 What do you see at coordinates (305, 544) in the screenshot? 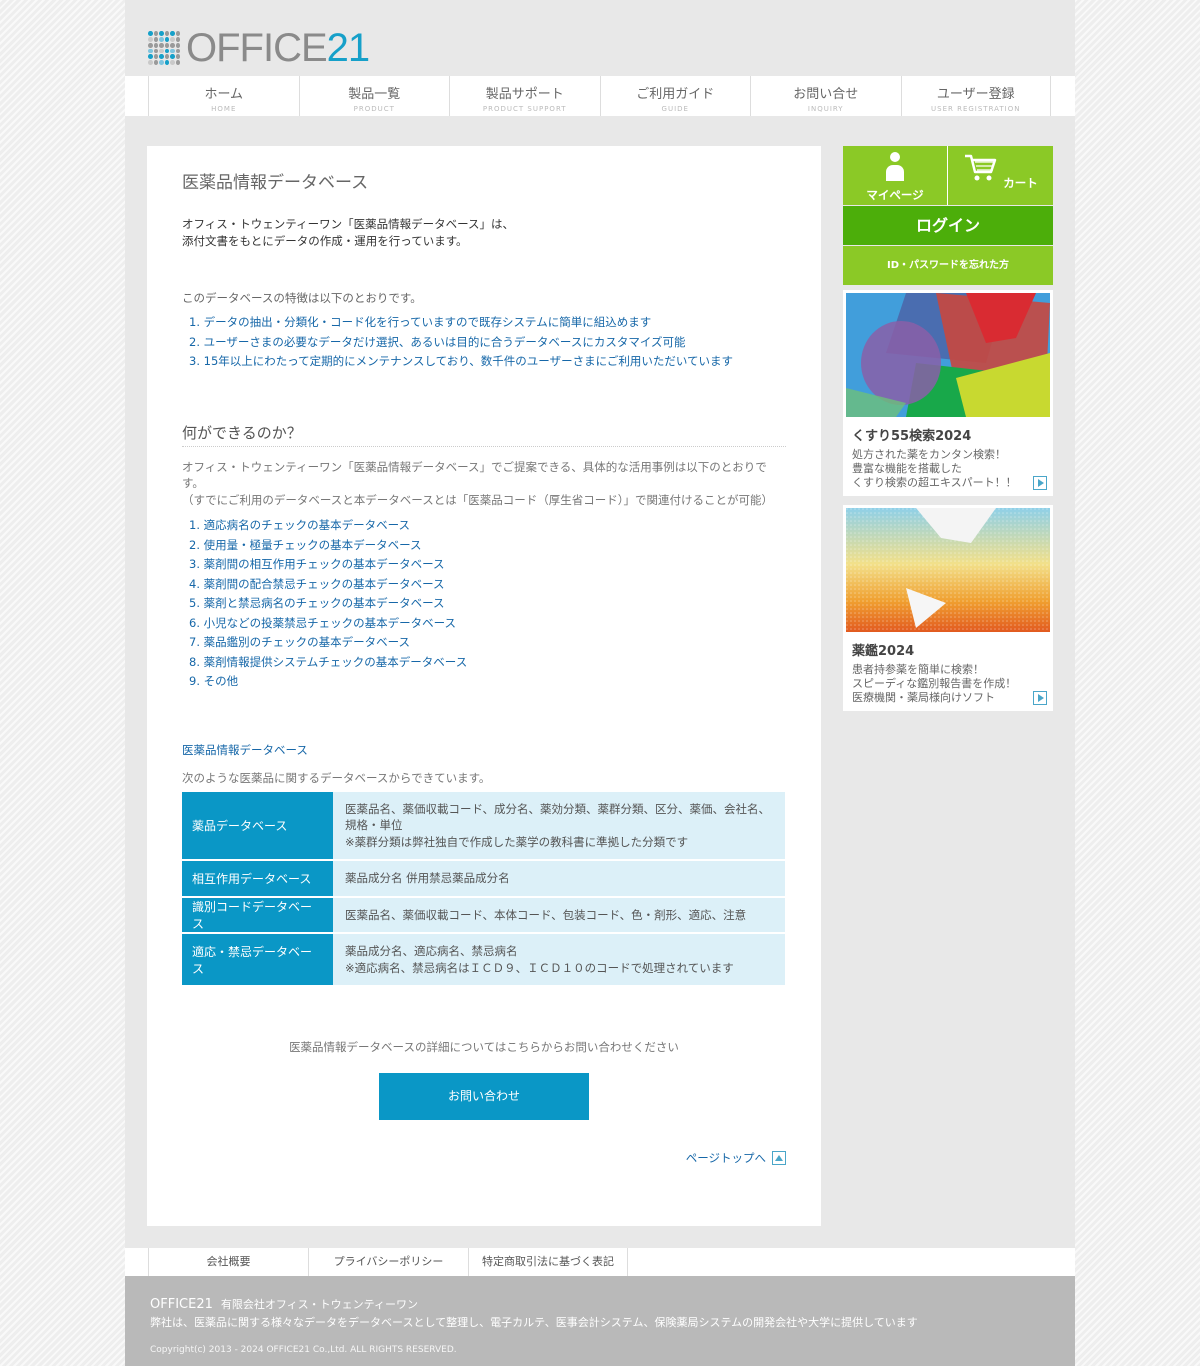
I see `list-item: 2. 使用量・極量チェックの基本データベース` at bounding box center [305, 544].